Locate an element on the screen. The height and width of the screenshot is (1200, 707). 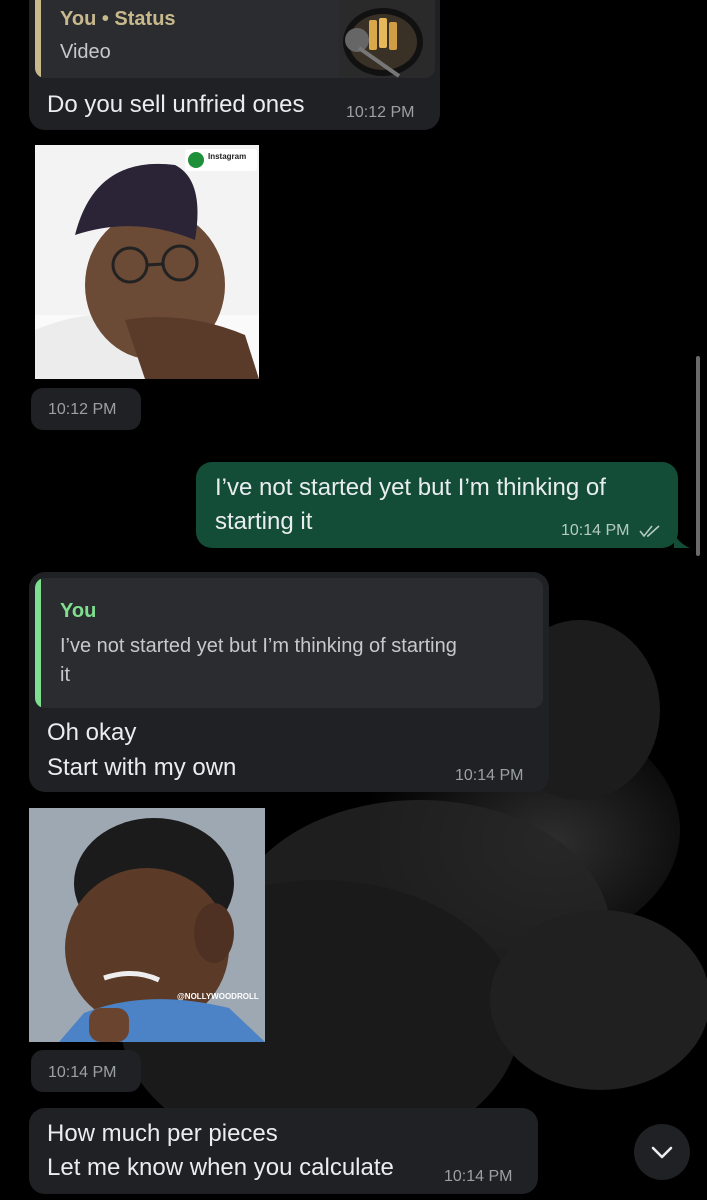
sticker-image: Instagram is located at coordinates (147, 262).